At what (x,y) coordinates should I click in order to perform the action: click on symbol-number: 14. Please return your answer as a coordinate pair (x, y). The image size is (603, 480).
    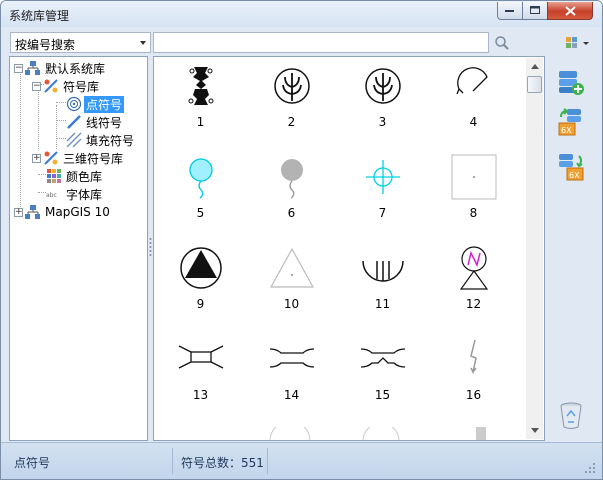
    Looking at the image, I should click on (291, 395).